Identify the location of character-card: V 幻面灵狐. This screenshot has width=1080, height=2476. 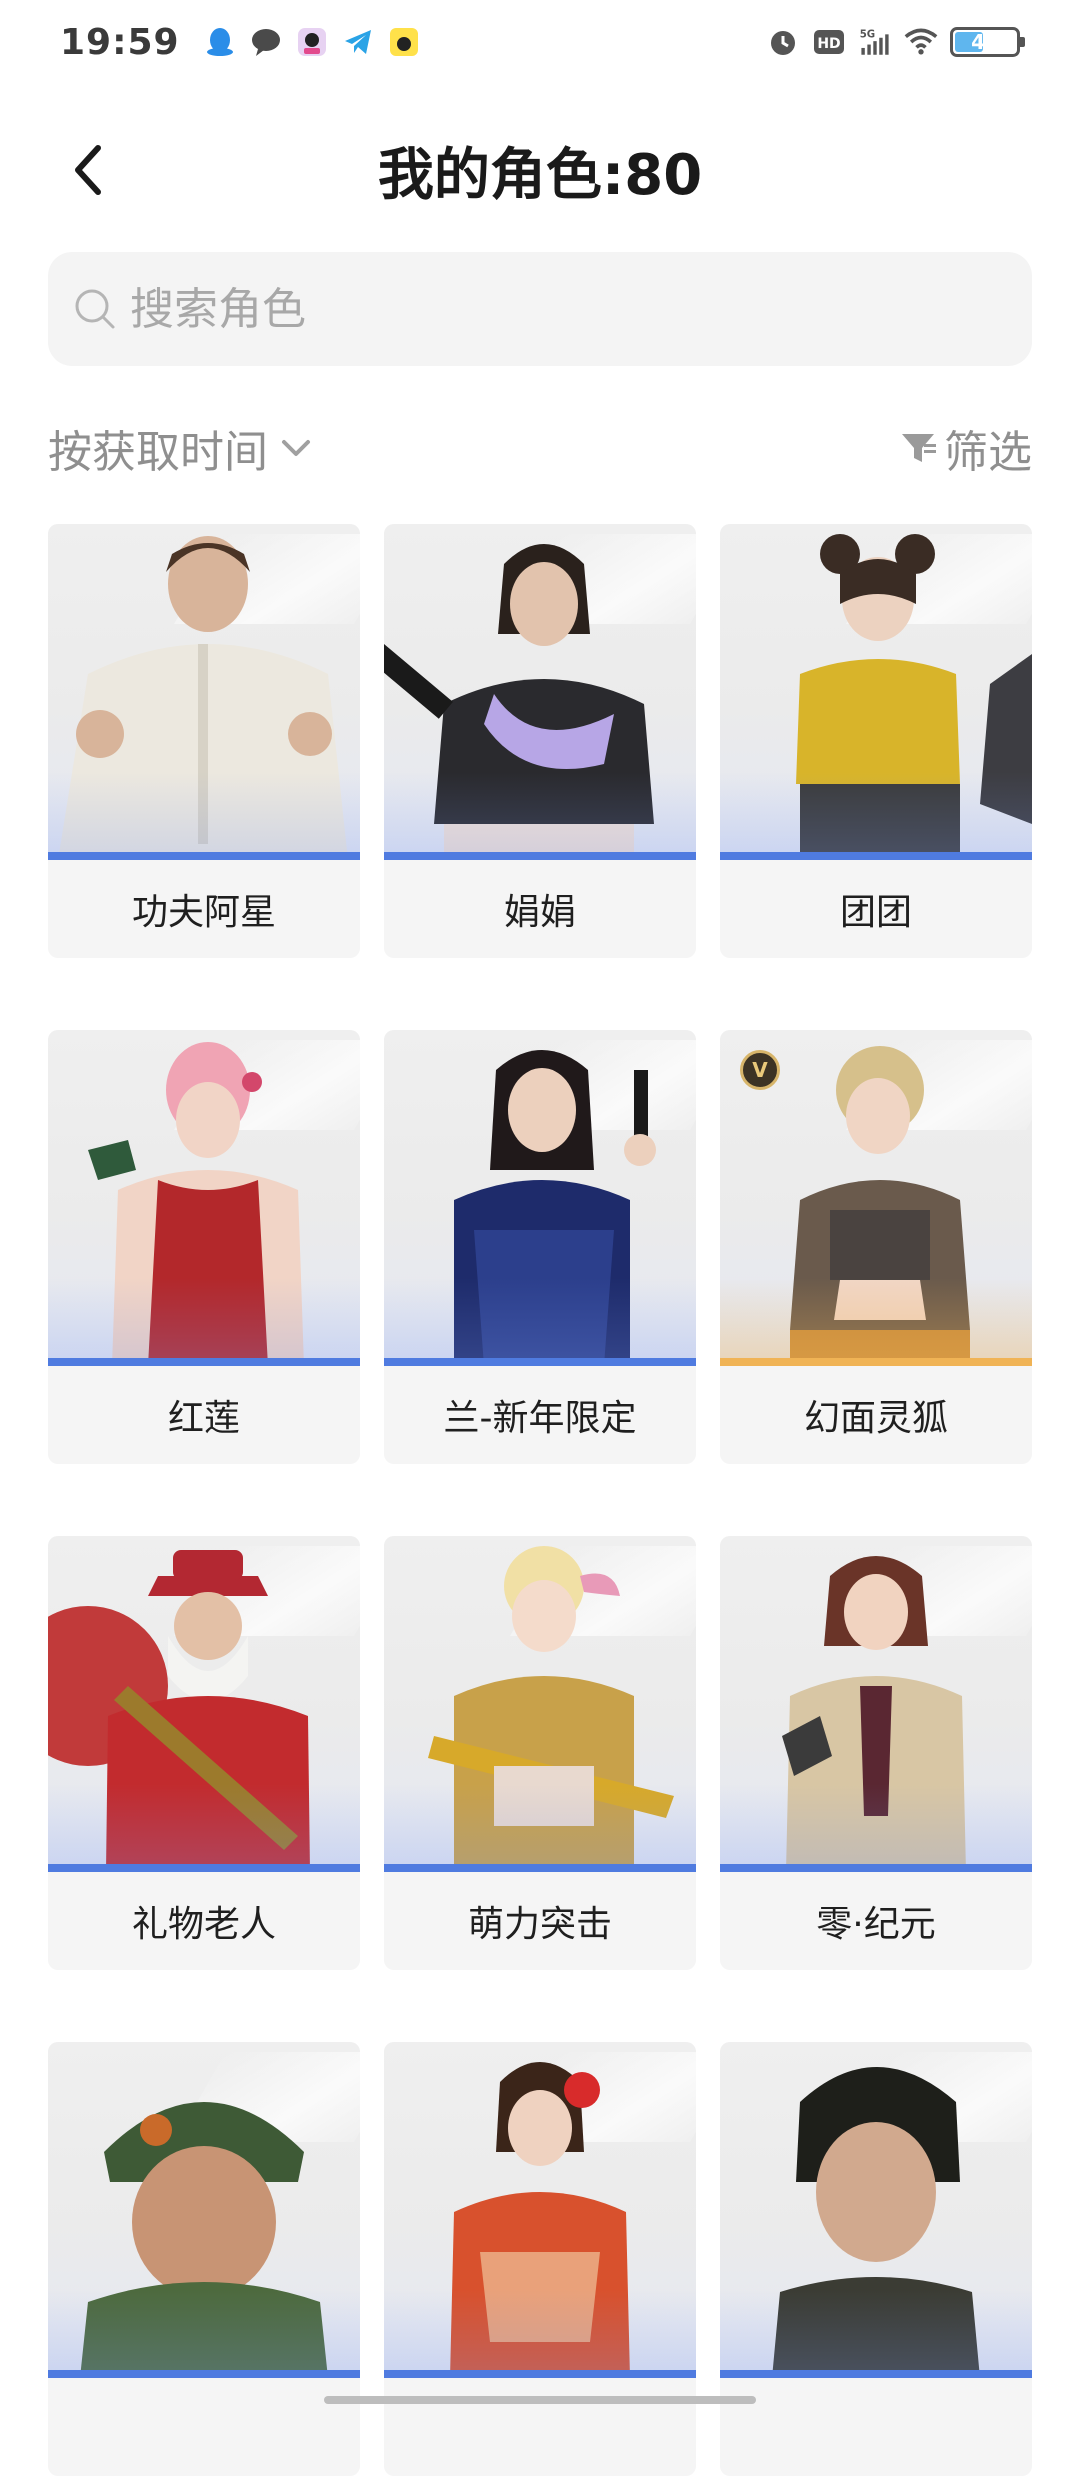
(876, 1247).